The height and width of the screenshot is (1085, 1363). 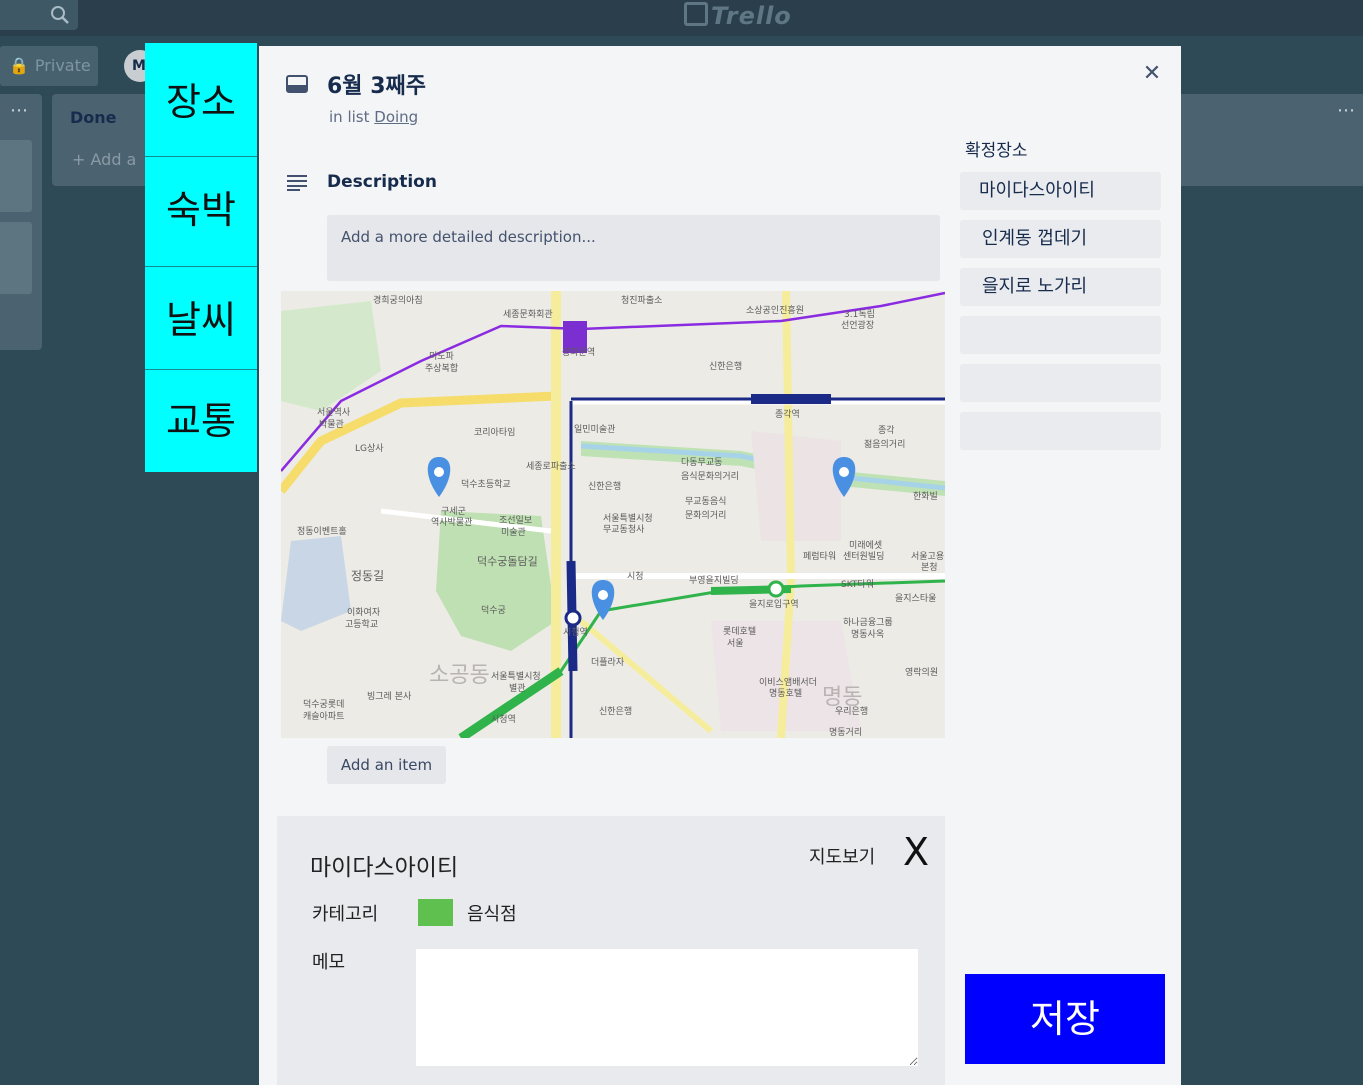 What do you see at coordinates (1060, 239) in the screenshot?
I see `confirmed-place-item: 인계동 껍데기` at bounding box center [1060, 239].